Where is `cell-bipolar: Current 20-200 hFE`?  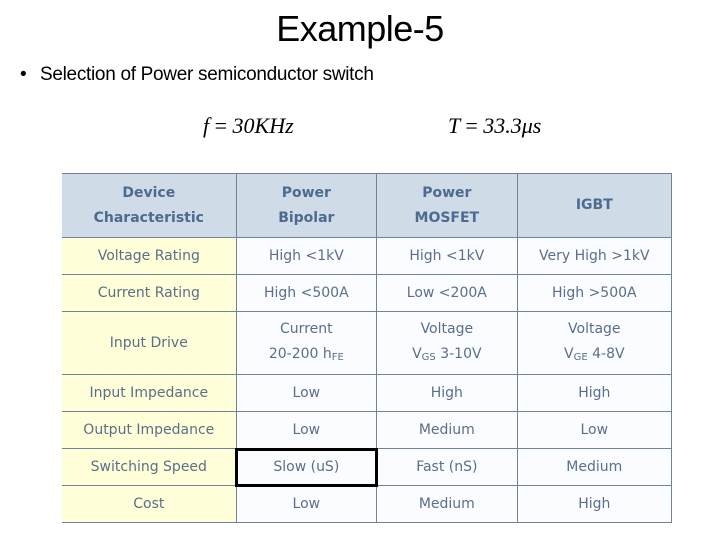
cell-bipolar: Current 20-200 hFE is located at coordinates (306, 343).